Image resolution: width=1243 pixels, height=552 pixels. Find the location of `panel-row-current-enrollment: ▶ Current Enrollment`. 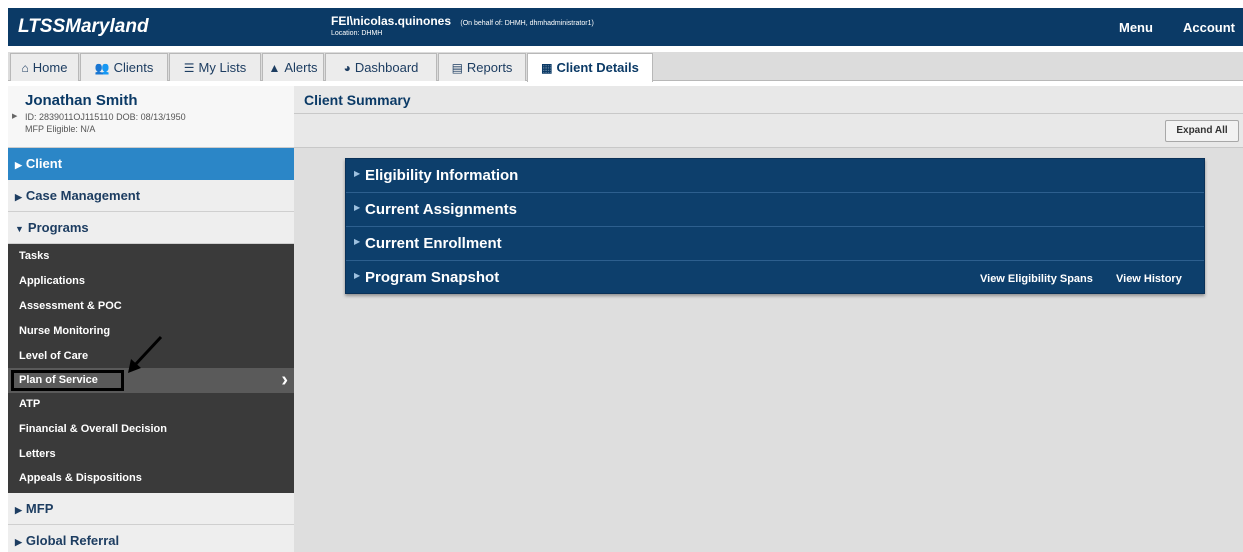

panel-row-current-enrollment: ▶ Current Enrollment is located at coordinates (775, 244).